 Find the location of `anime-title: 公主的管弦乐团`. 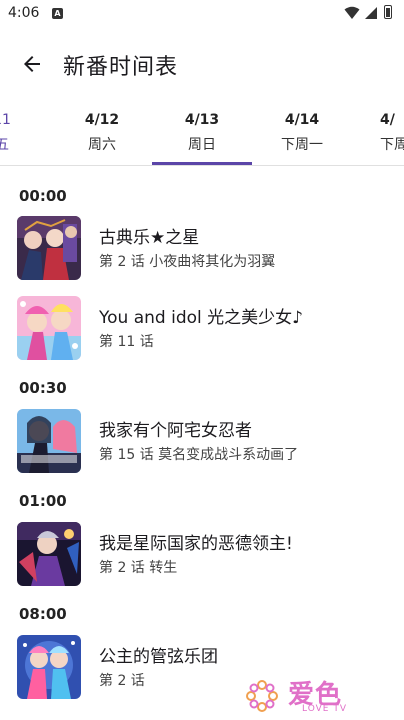

anime-title: 公主的管弦乐团 is located at coordinates (158, 657).